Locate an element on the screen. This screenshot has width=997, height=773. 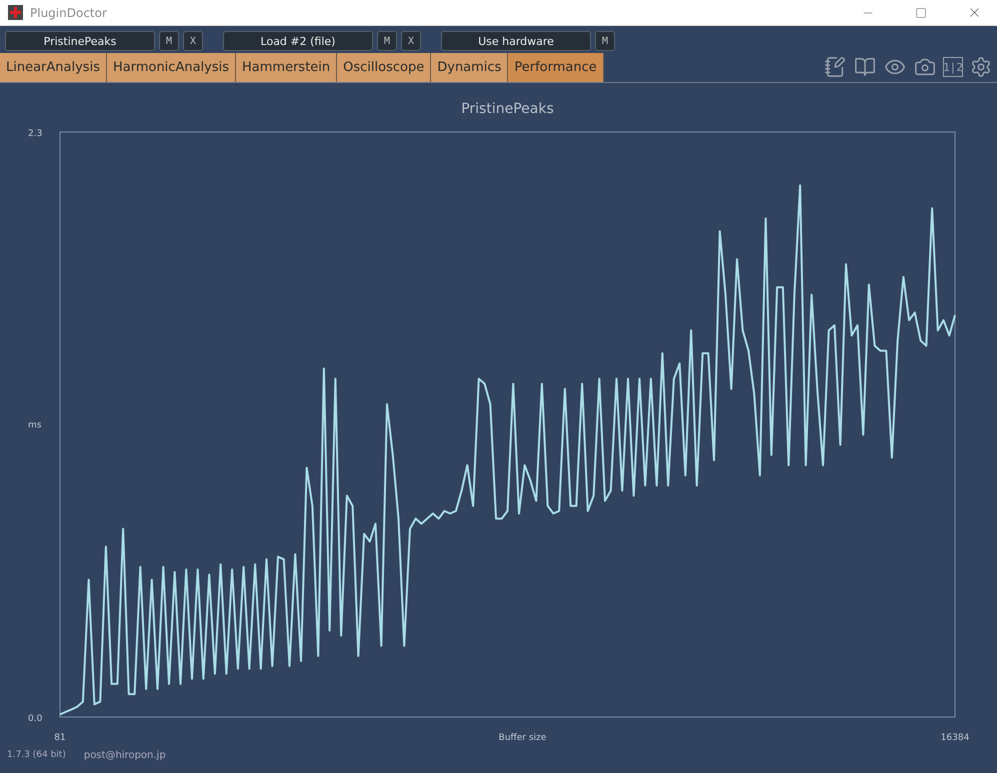
tab: Performance is located at coordinates (556, 67).